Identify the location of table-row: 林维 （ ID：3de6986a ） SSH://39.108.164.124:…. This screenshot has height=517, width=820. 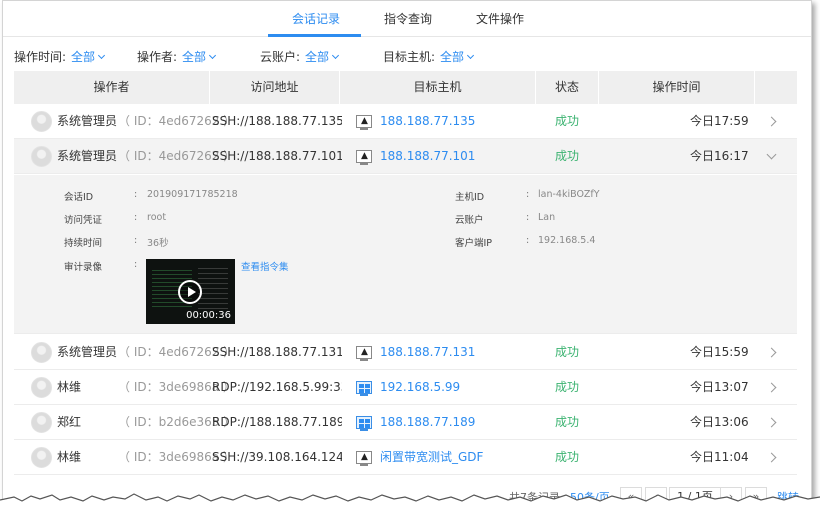
(405, 457).